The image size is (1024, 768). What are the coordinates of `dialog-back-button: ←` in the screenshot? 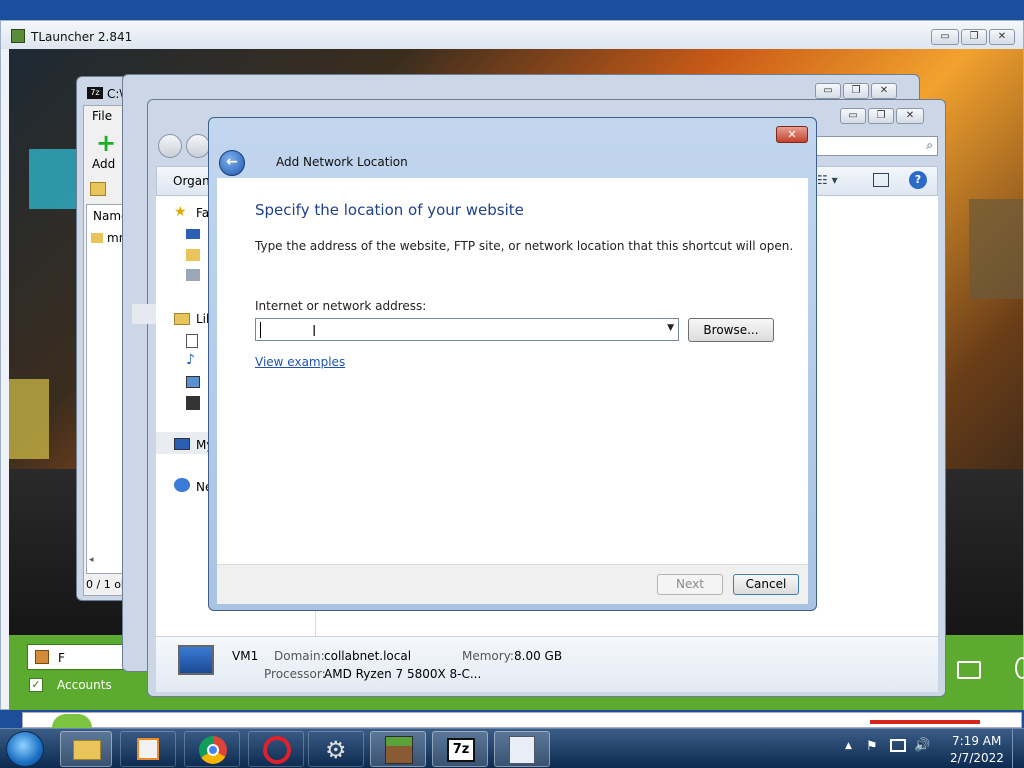 It's located at (232, 163).